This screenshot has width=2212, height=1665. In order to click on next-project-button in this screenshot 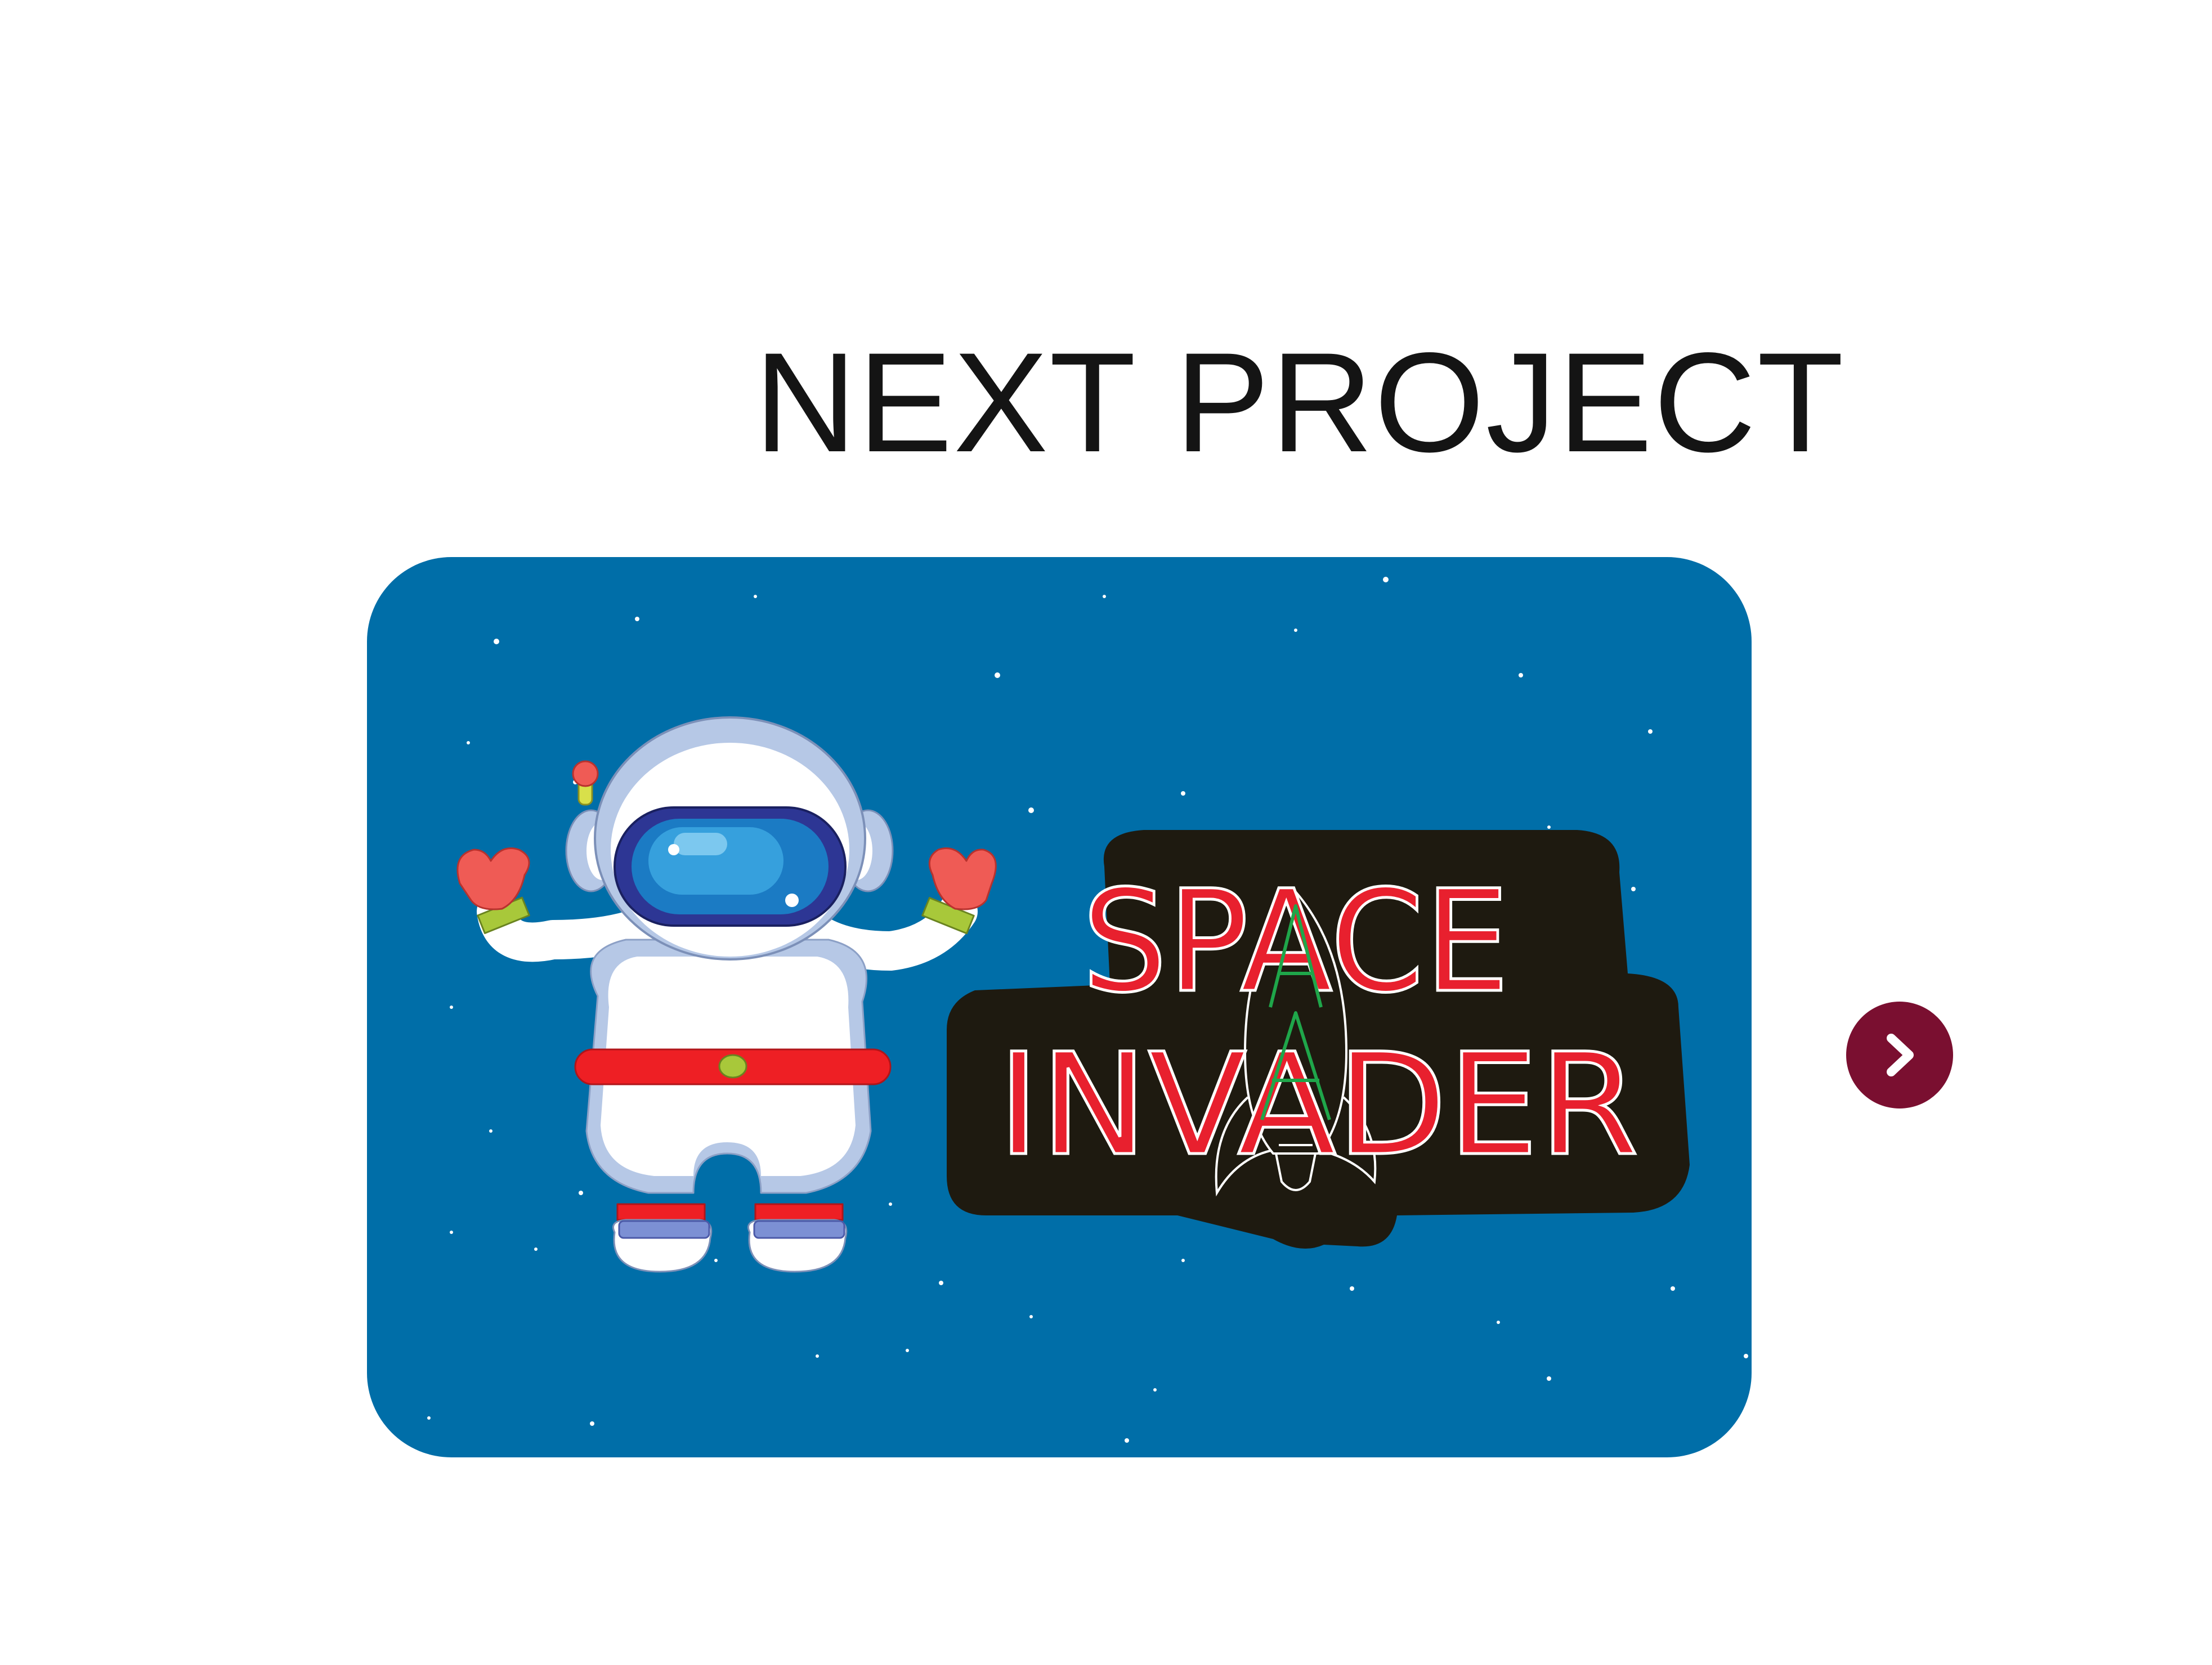, I will do `click(1900, 1055)`.